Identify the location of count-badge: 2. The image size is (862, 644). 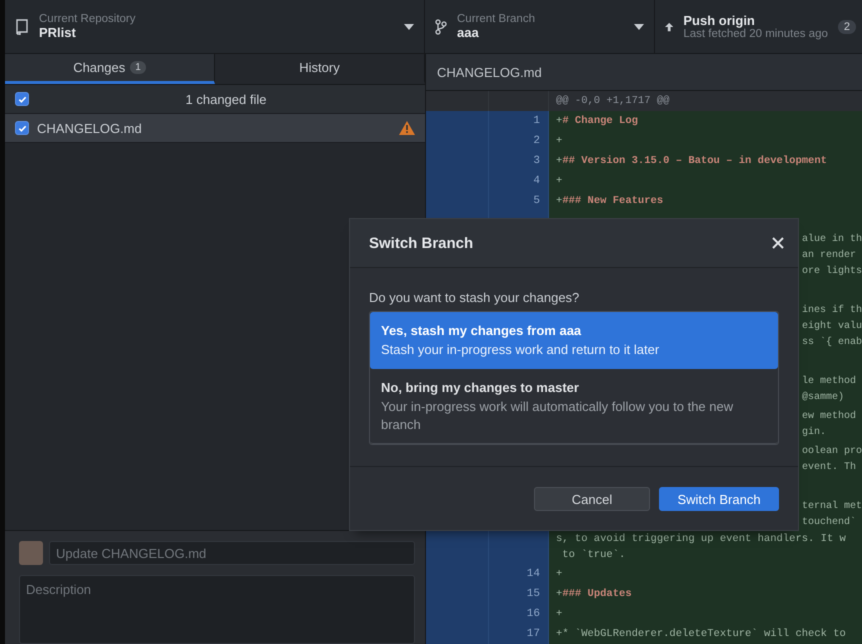
(847, 27).